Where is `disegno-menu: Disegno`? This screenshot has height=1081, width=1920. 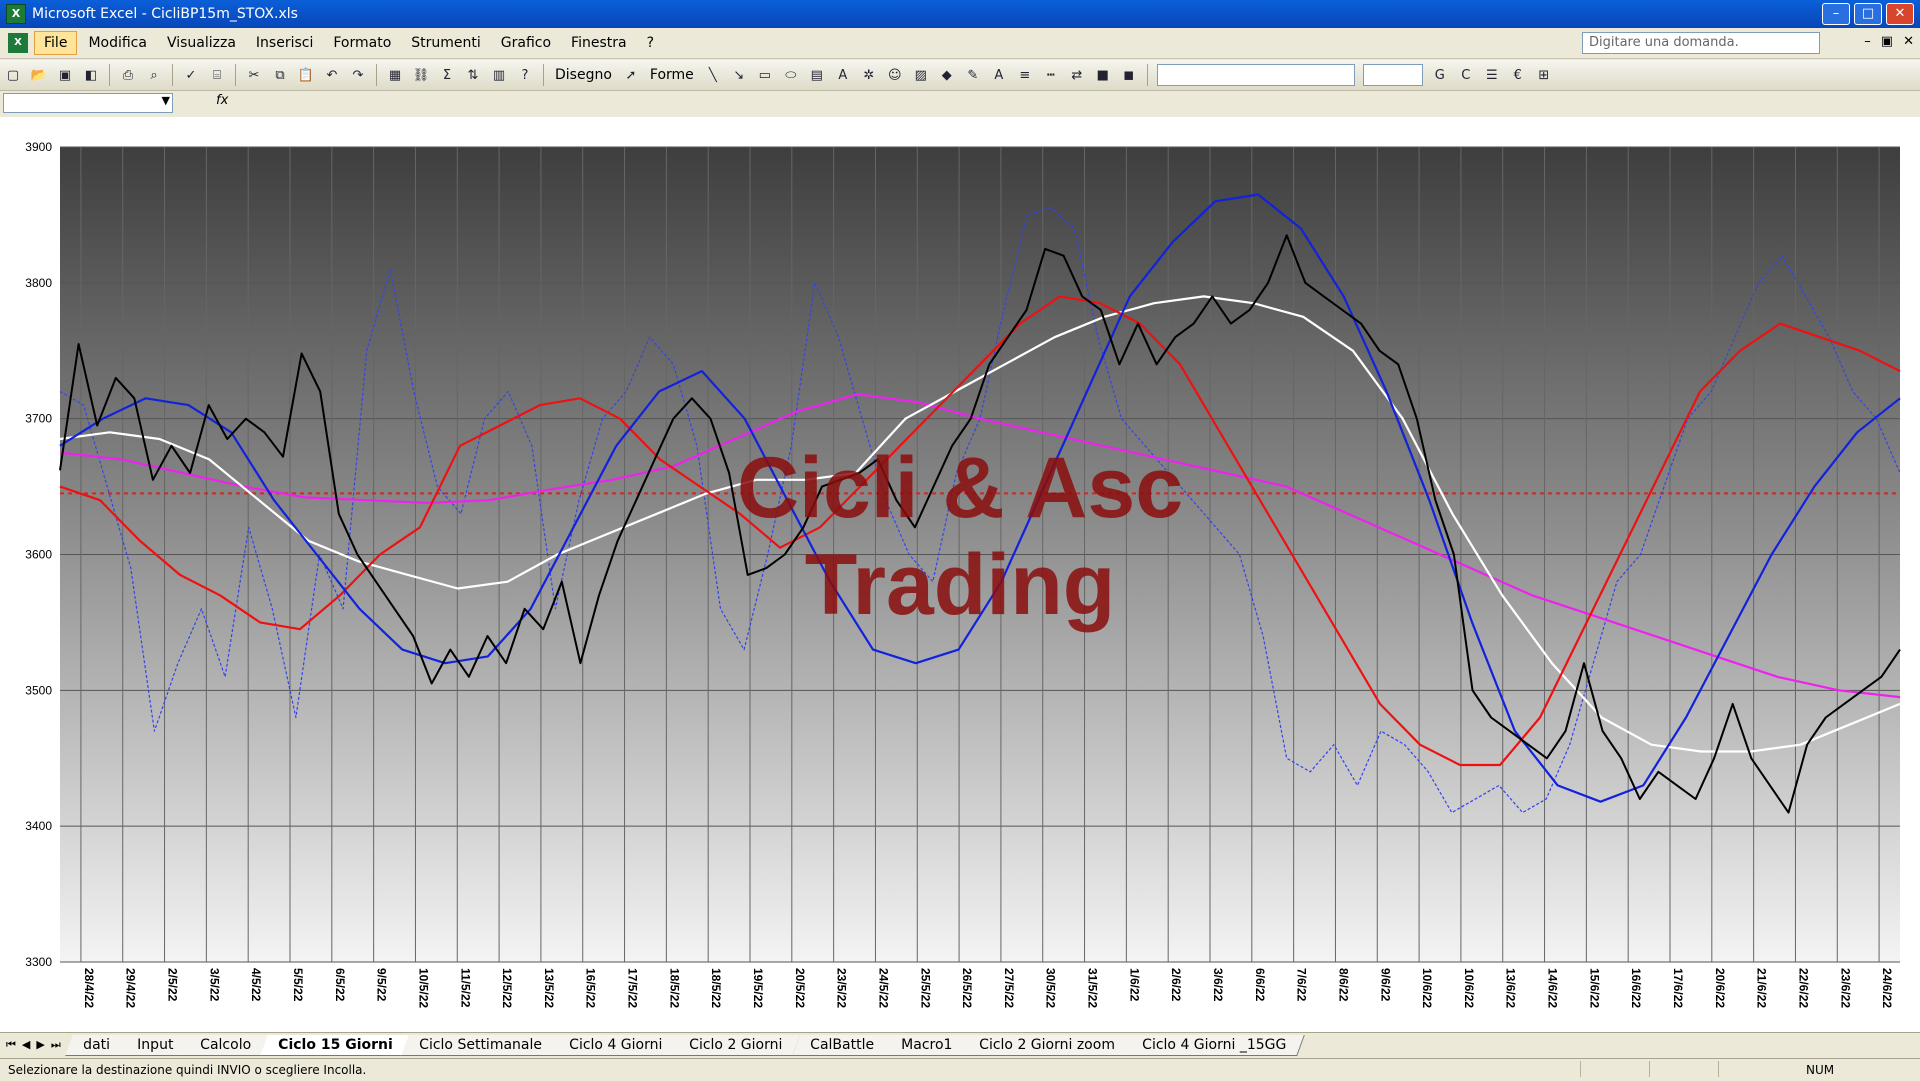 disegno-menu: Disegno is located at coordinates (583, 75).